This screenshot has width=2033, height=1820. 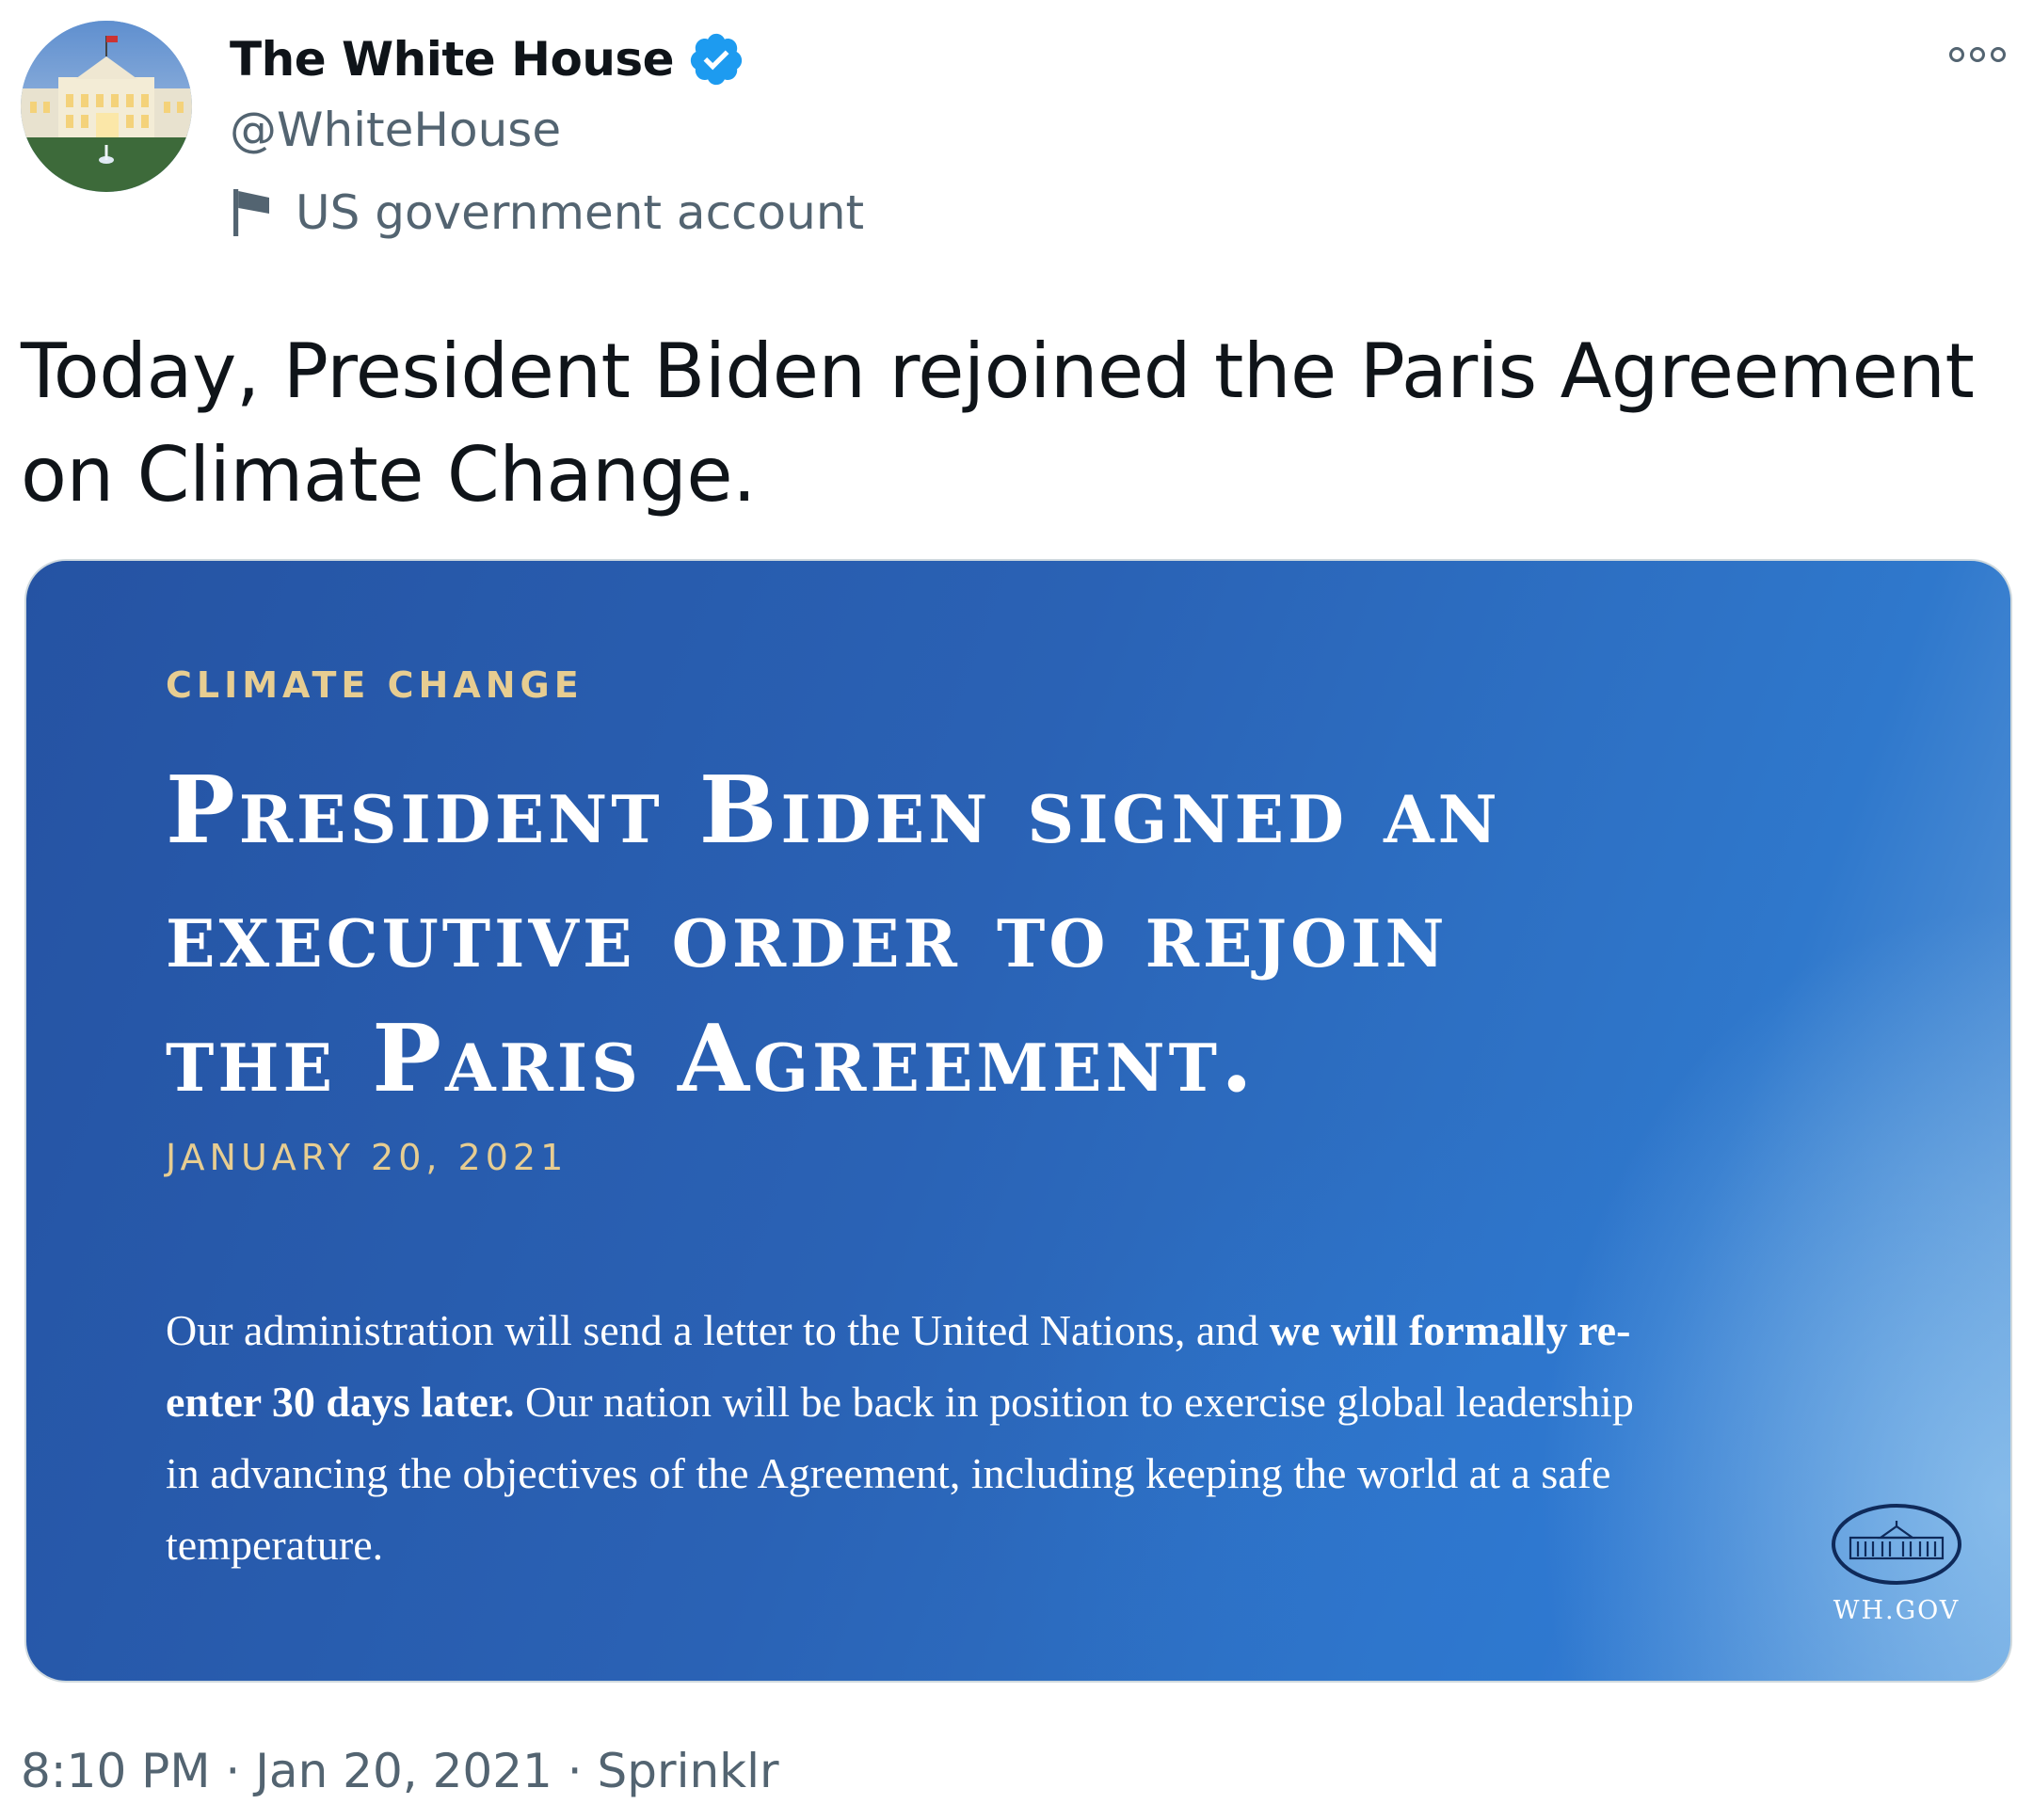 I want to click on card-headline-line: executive order to rejoin, so click(x=807, y=935).